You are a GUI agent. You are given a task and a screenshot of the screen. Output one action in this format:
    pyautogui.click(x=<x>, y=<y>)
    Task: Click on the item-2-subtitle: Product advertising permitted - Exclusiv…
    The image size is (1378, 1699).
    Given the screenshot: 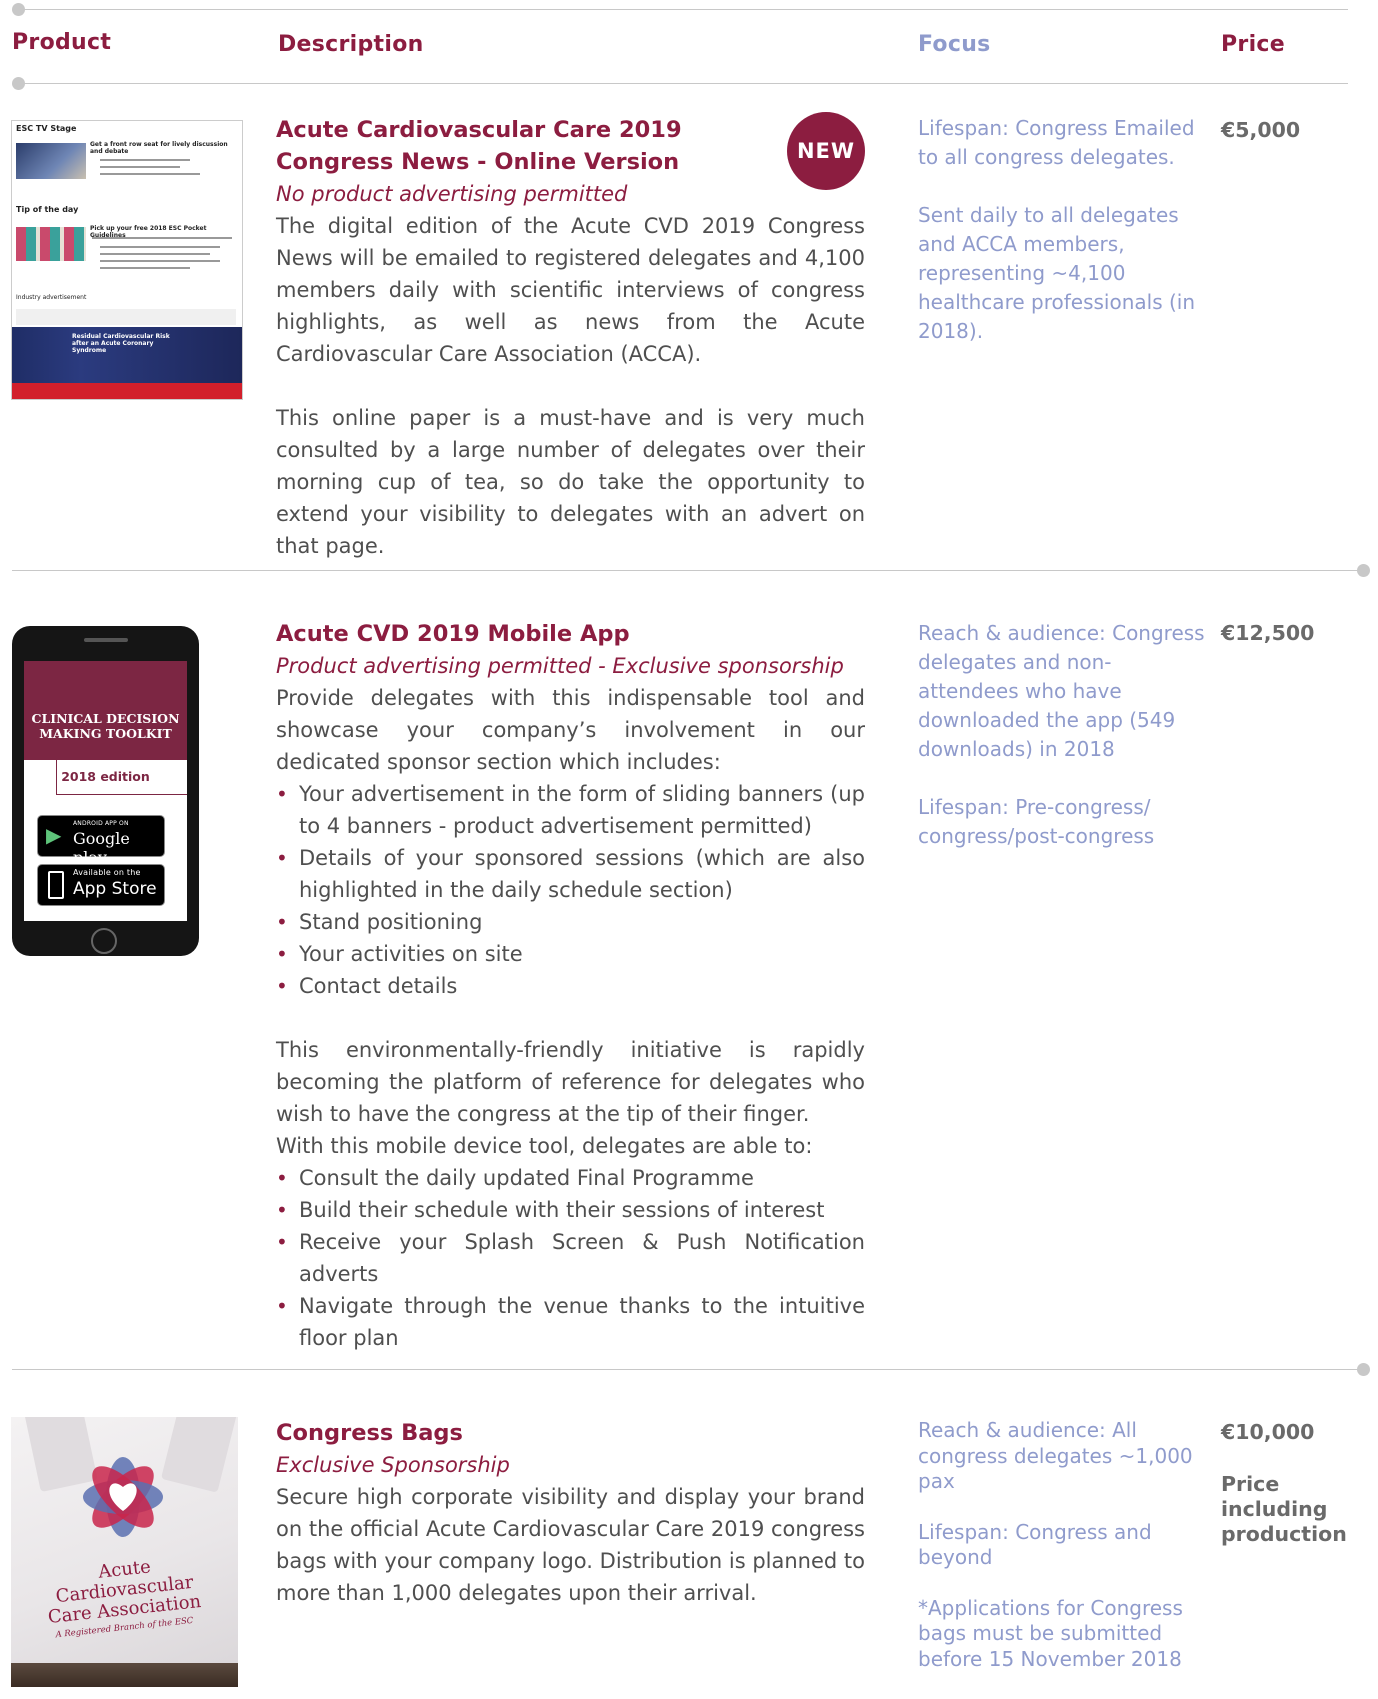 What is the action you would take?
    pyautogui.click(x=560, y=666)
    